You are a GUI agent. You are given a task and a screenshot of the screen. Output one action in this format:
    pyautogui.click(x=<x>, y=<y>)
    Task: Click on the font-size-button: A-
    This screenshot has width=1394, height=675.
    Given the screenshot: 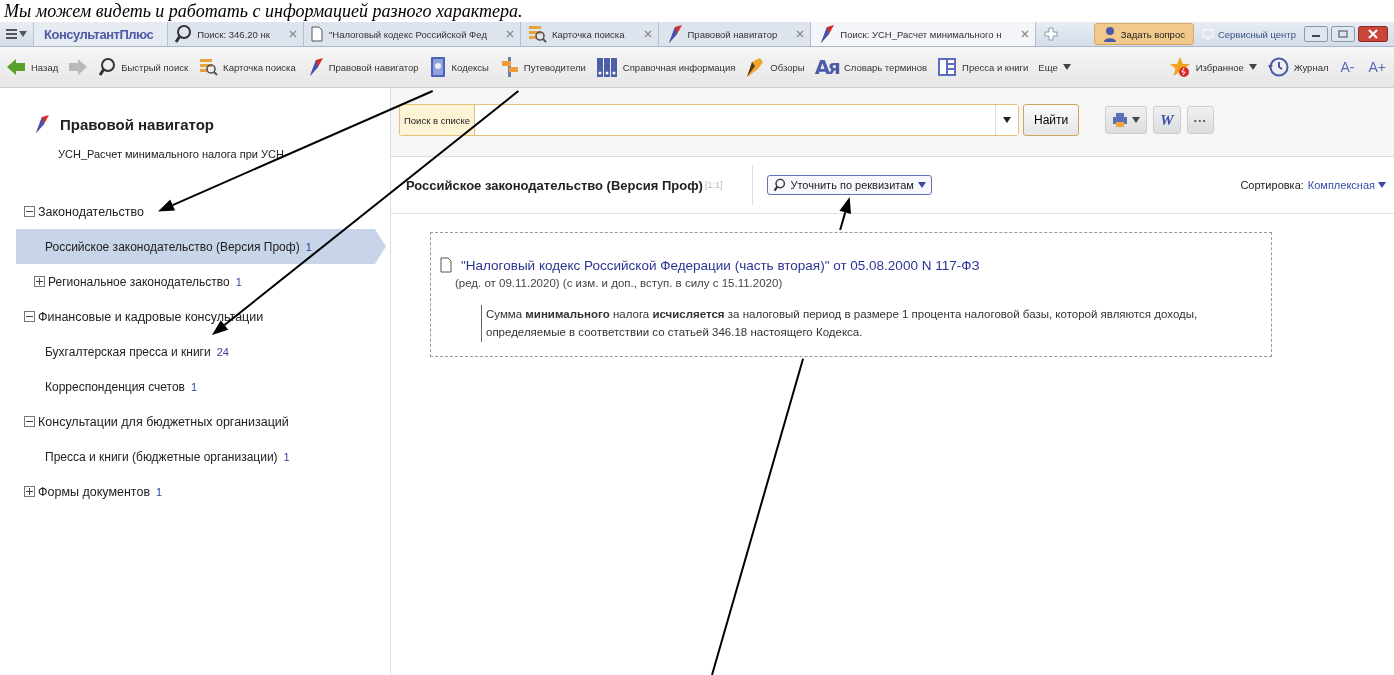 What is the action you would take?
    pyautogui.click(x=1347, y=67)
    